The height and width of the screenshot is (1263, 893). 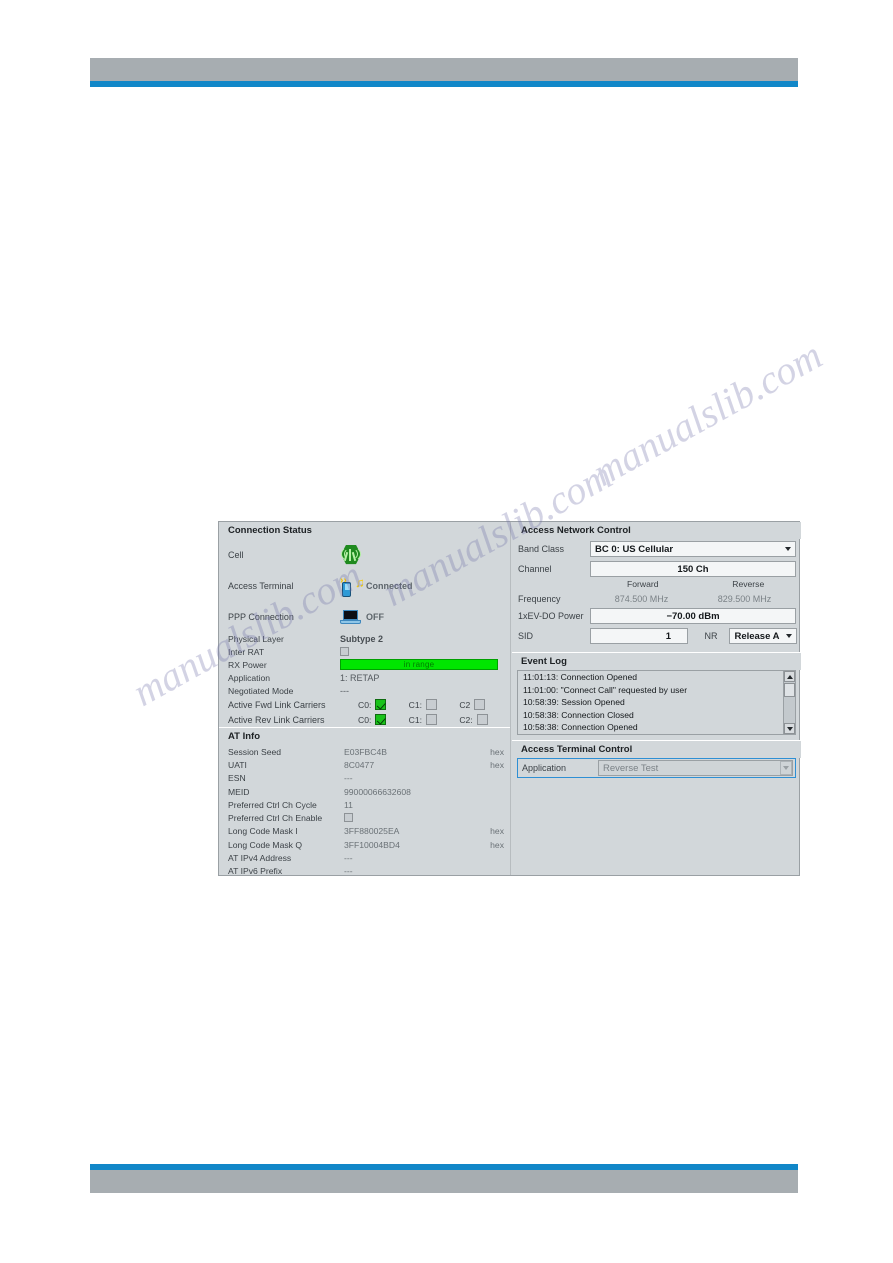 I want to click on fwd-carrier-c1-label: C1:, so click(x=415, y=704).